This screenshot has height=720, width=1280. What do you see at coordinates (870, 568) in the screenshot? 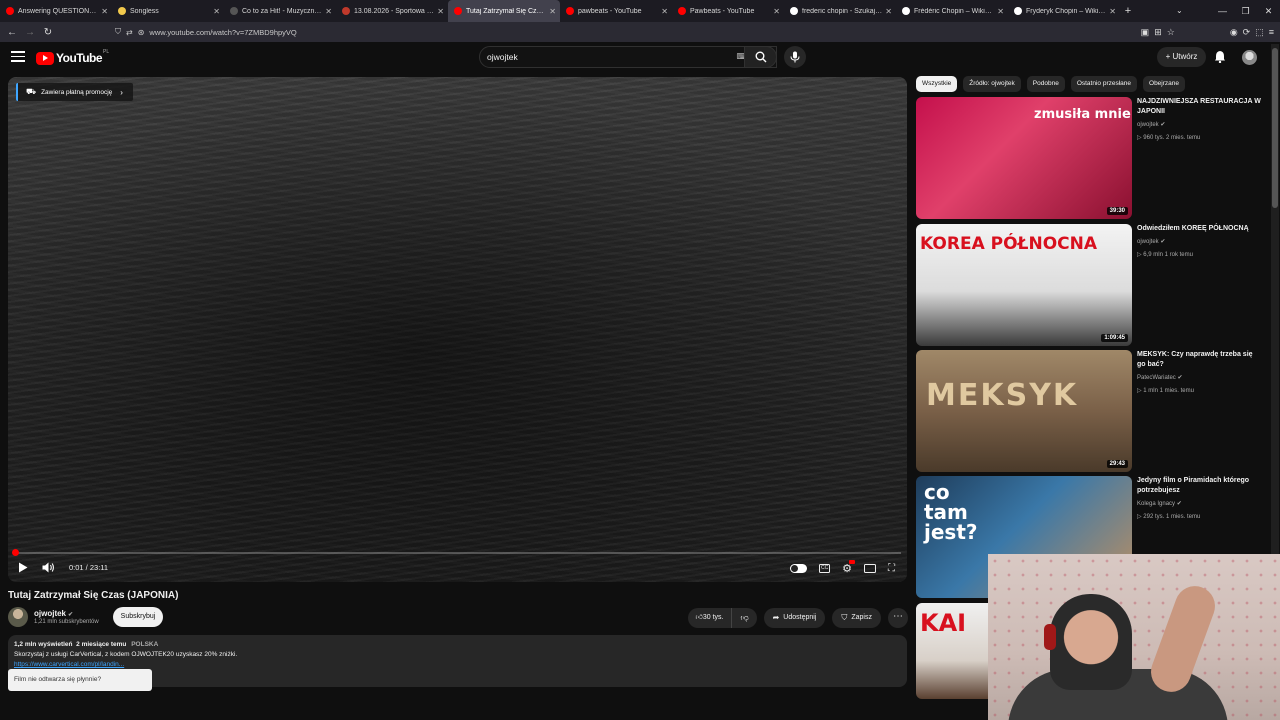
I see `theater-mode-icon` at bounding box center [870, 568].